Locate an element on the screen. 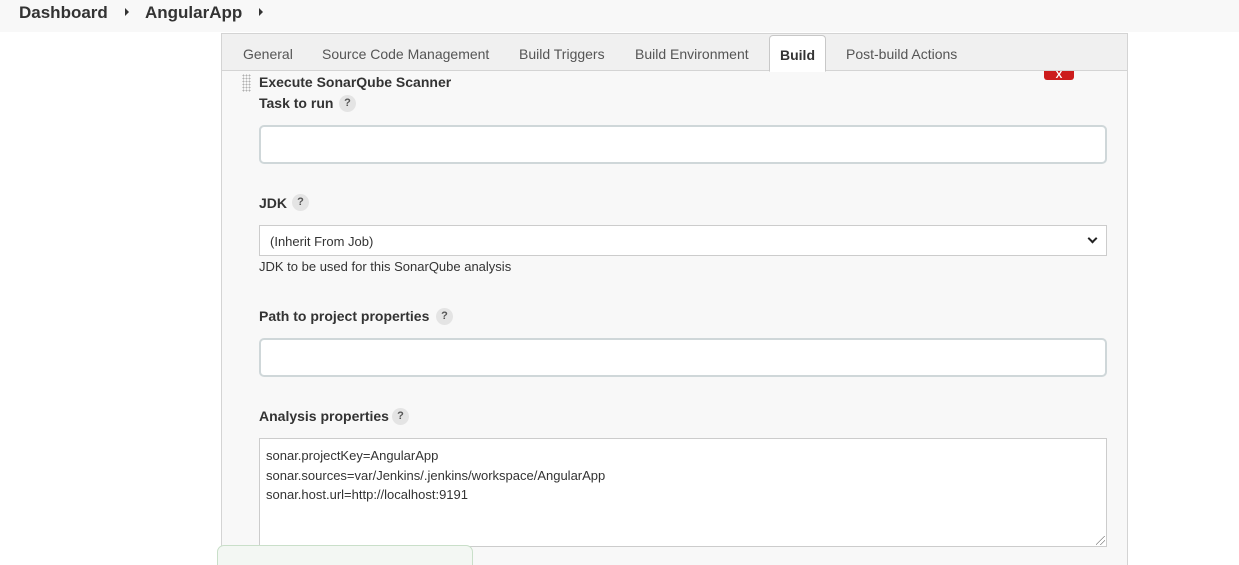  tab-source-code-management: Source Code Management is located at coordinates (405, 54).